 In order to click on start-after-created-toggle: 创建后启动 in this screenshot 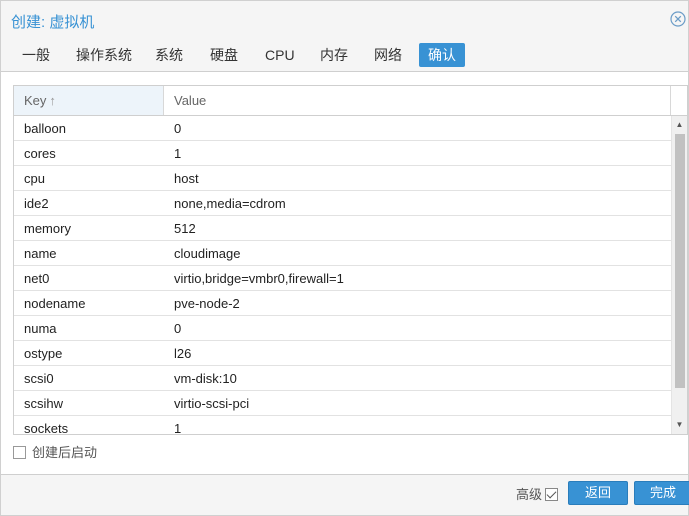, I will do `click(55, 453)`.